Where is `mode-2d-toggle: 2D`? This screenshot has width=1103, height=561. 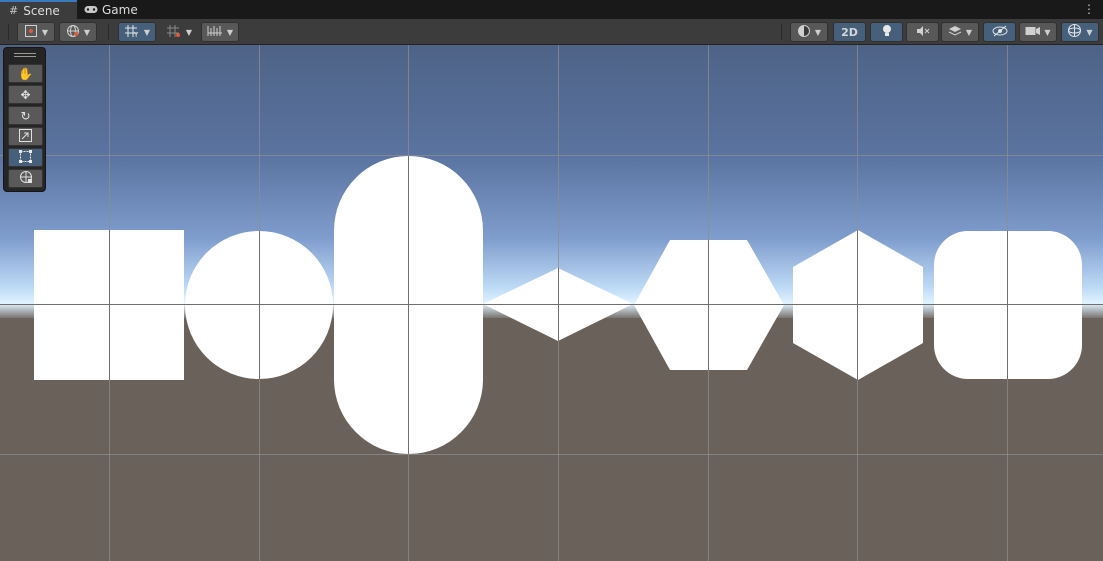 mode-2d-toggle: 2D is located at coordinates (849, 32).